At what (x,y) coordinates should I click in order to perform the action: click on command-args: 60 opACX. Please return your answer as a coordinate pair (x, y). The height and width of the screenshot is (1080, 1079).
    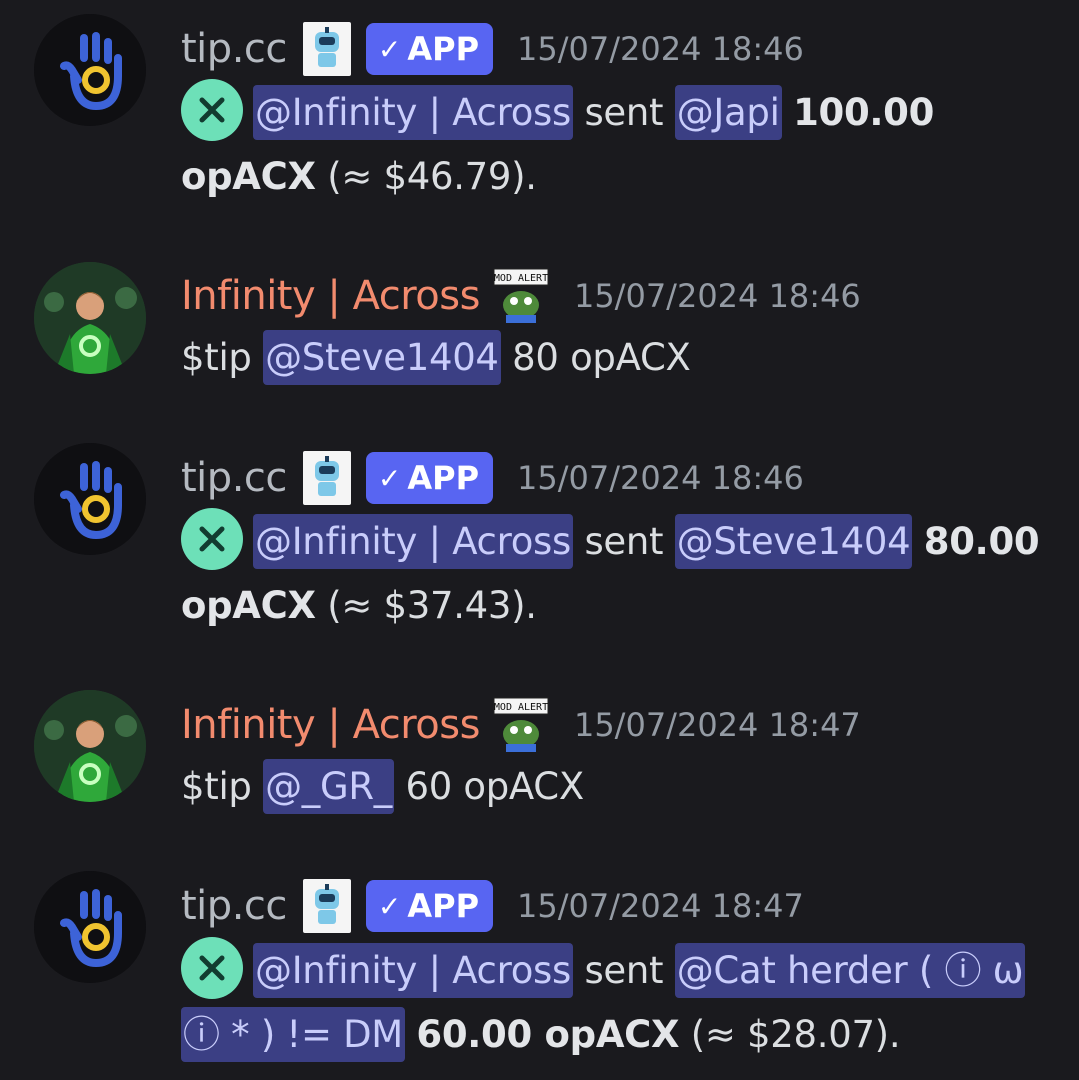
    Looking at the image, I should click on (494, 786).